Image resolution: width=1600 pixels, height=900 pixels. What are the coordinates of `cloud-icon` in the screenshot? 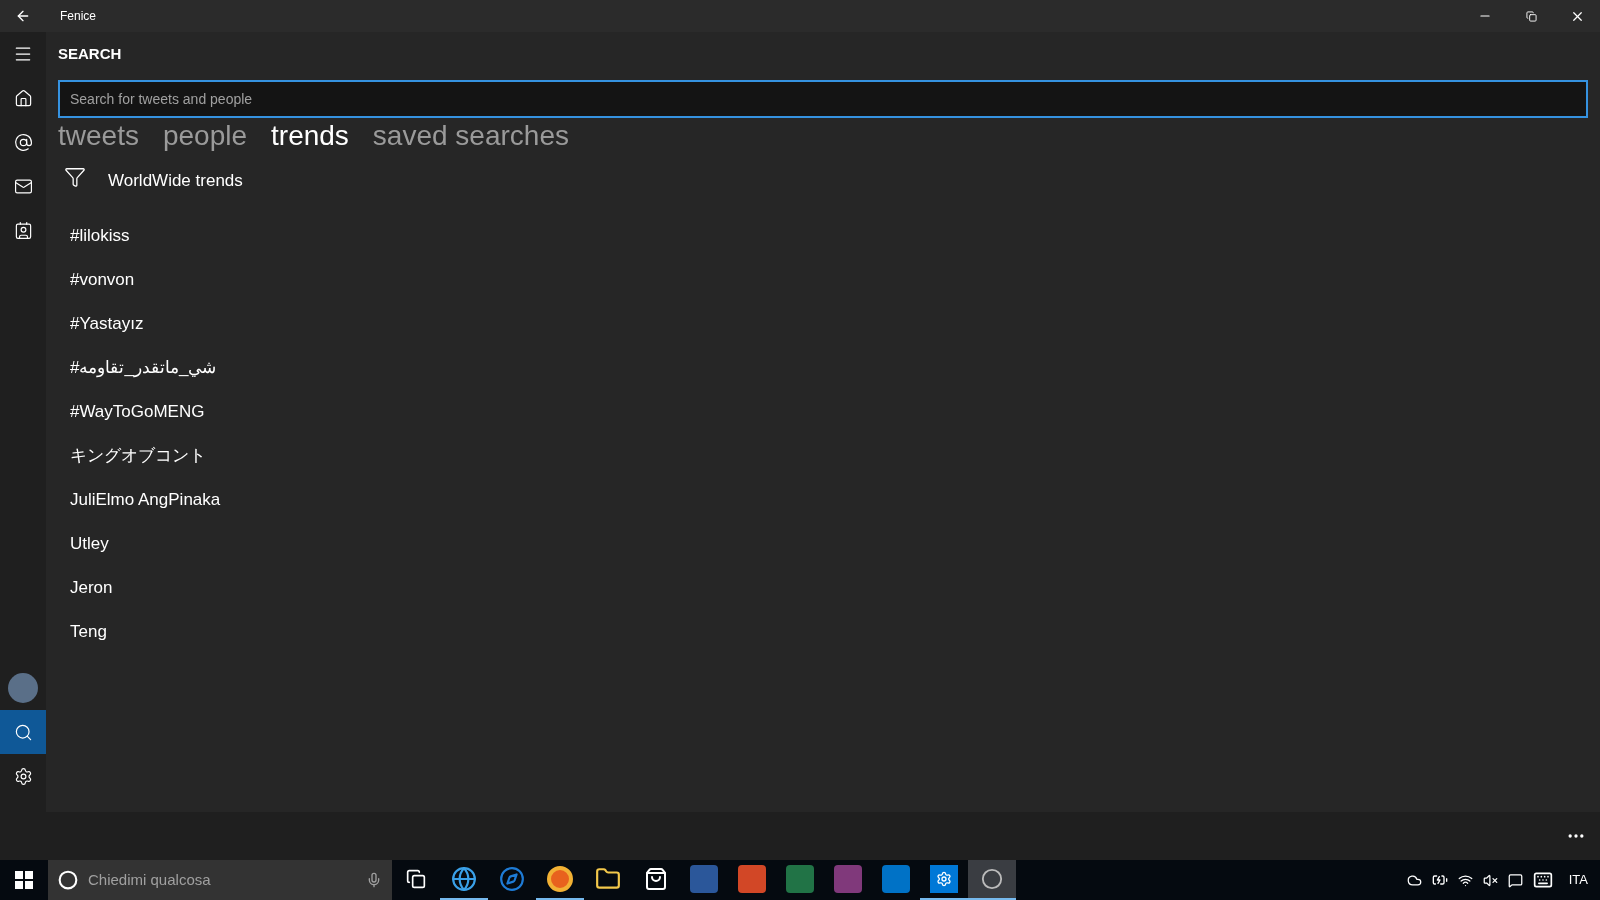 It's located at (1414, 880).